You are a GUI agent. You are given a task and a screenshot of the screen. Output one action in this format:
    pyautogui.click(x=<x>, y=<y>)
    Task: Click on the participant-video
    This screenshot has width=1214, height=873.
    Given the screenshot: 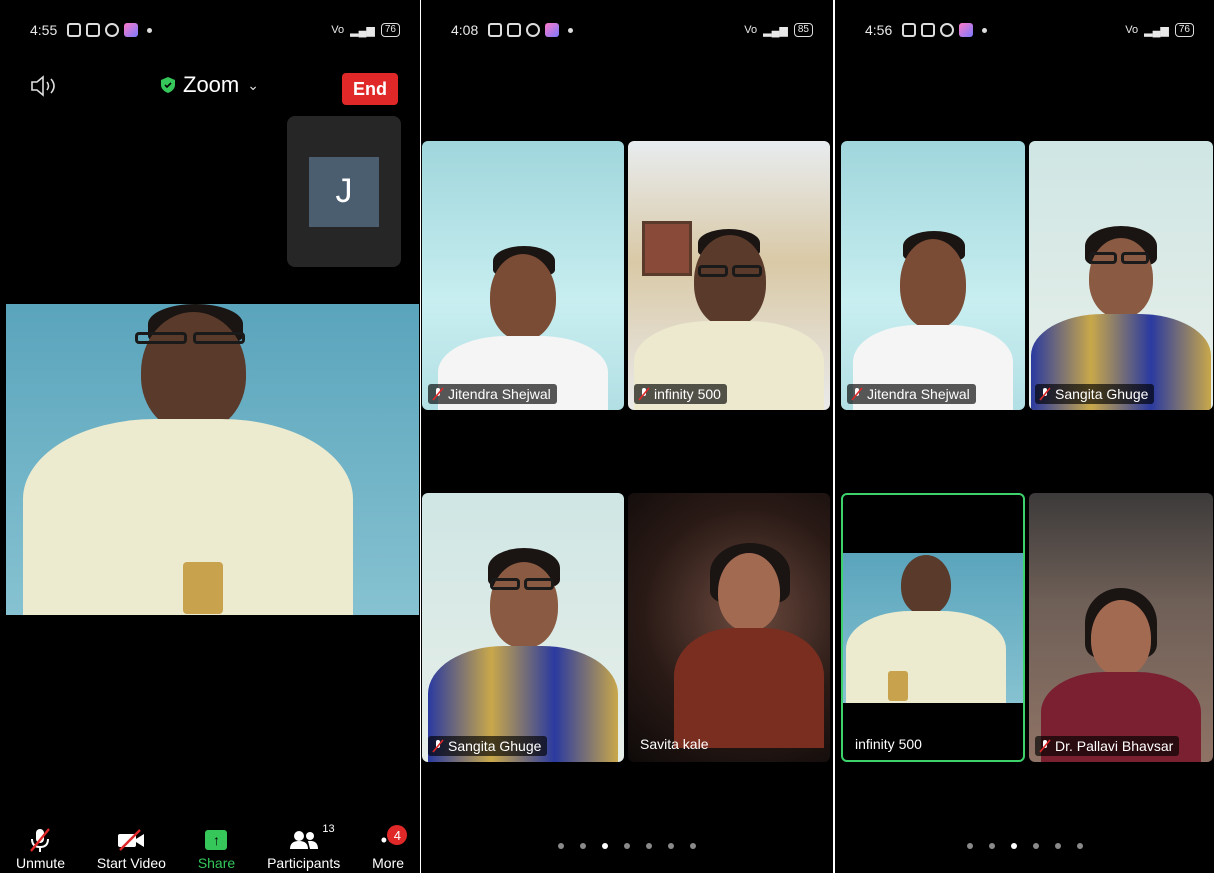 What is the action you would take?
    pyautogui.click(x=933, y=628)
    